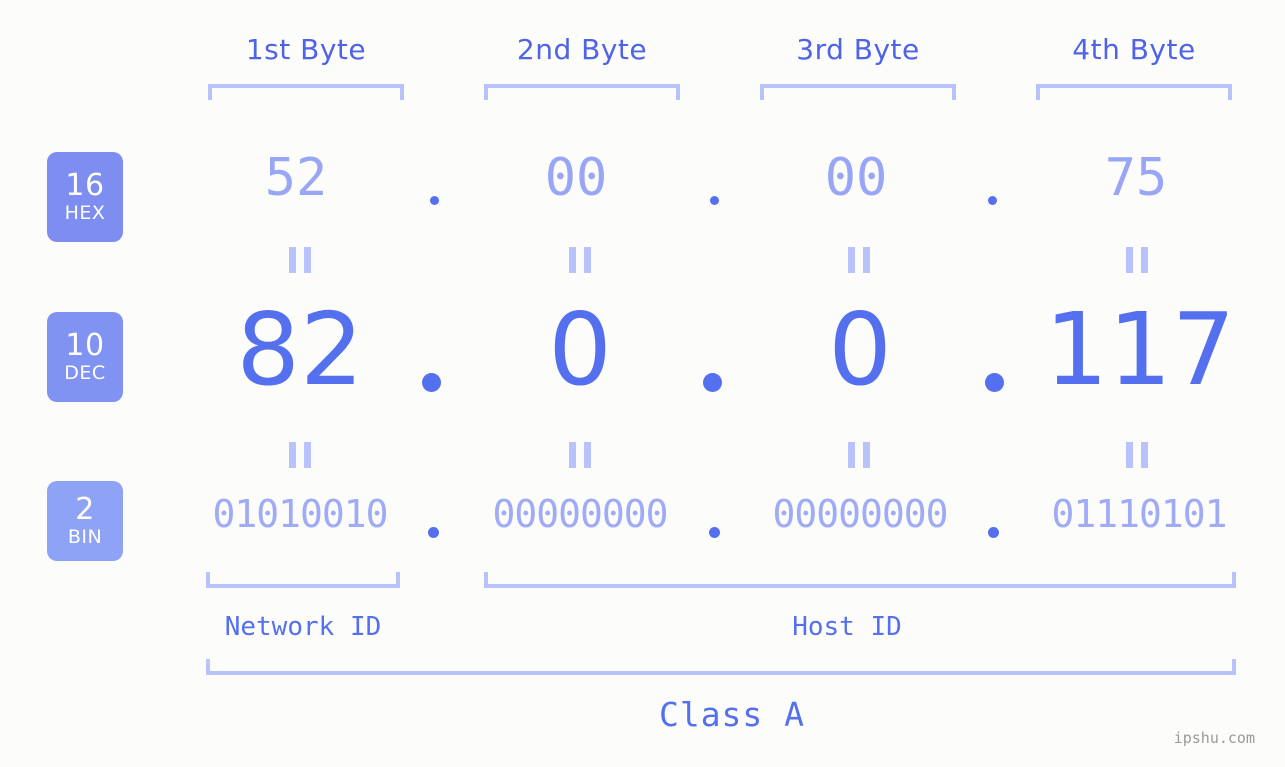 Image resolution: width=1285 pixels, height=767 pixels. What do you see at coordinates (847, 627) in the screenshot?
I see `host-id-label: Host ID` at bounding box center [847, 627].